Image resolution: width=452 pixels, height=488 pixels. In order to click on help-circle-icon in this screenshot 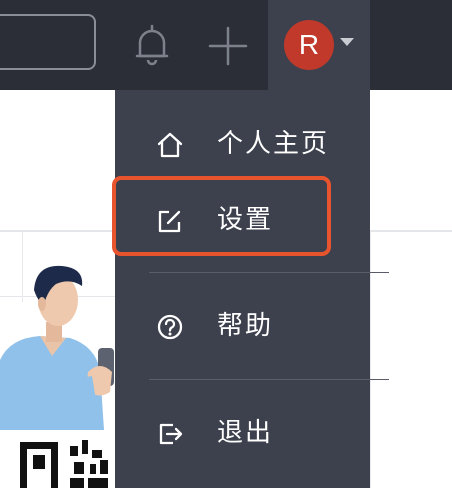, I will do `click(170, 327)`.